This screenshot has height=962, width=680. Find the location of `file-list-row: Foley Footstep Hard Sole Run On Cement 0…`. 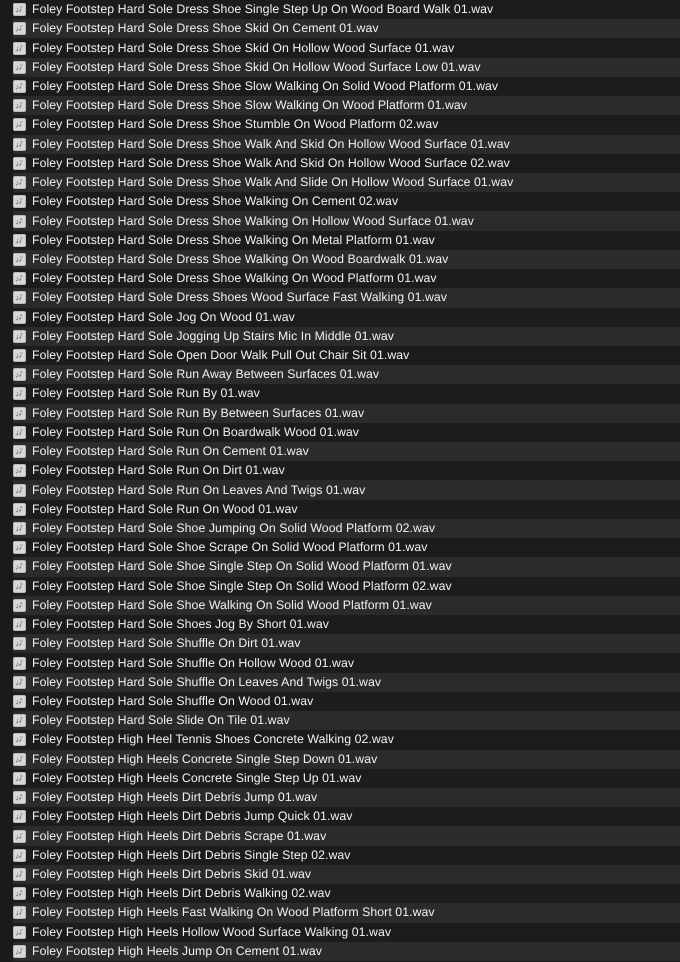

file-list-row: Foley Footstep Hard Sole Run On Cement 0… is located at coordinates (340, 452).